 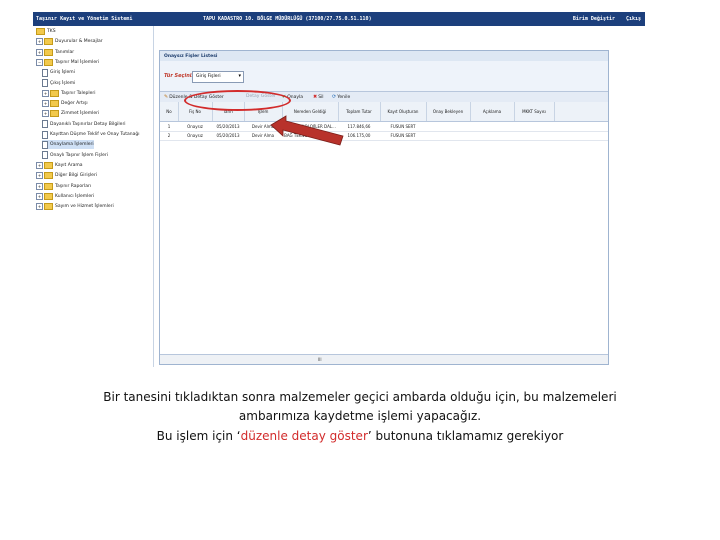 I want to click on pointer-arrow, so click(x=307, y=130).